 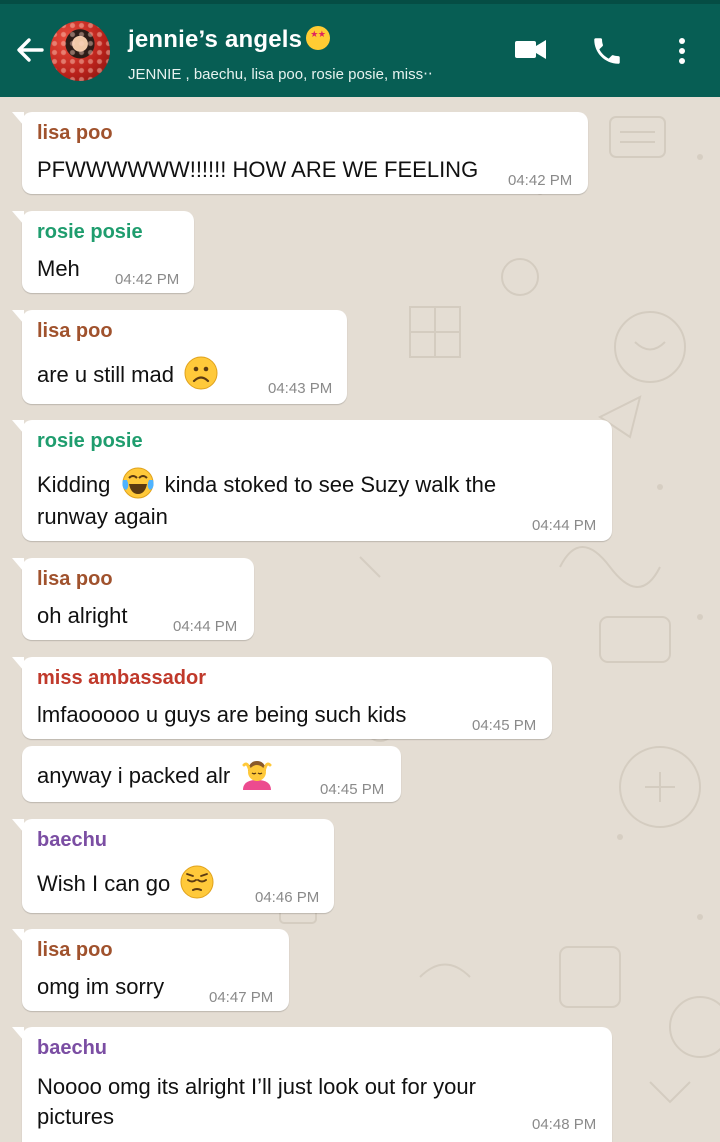 I want to click on message-text-line2: pictures, so click(x=76, y=1116).